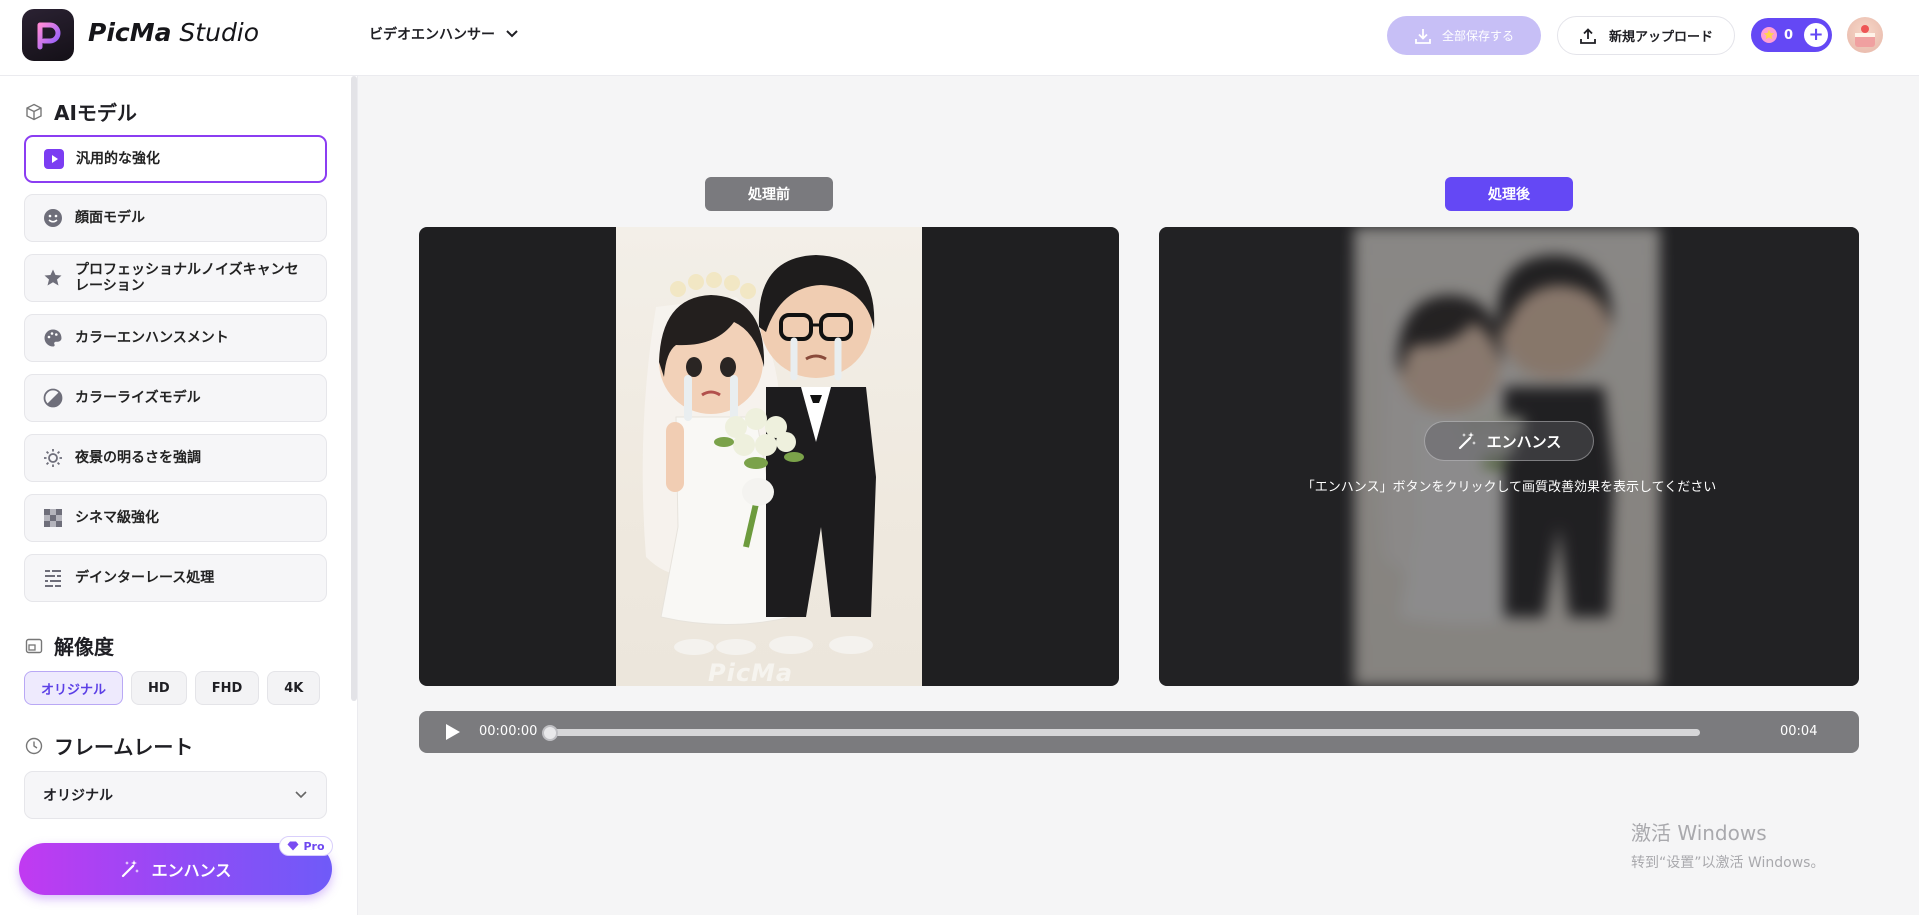 The image size is (1919, 915). I want to click on after-label: 処理後, so click(1509, 194).